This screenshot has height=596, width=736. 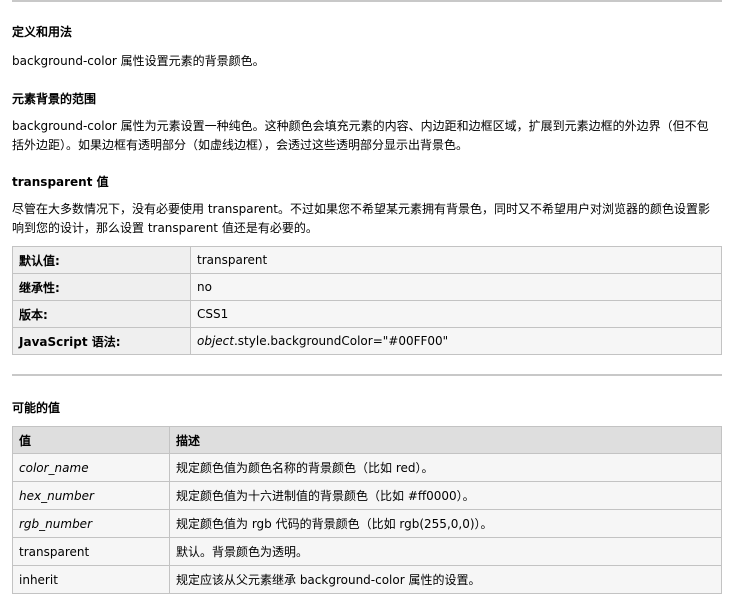 I want to click on property-key: 版本:, so click(x=101, y=314).